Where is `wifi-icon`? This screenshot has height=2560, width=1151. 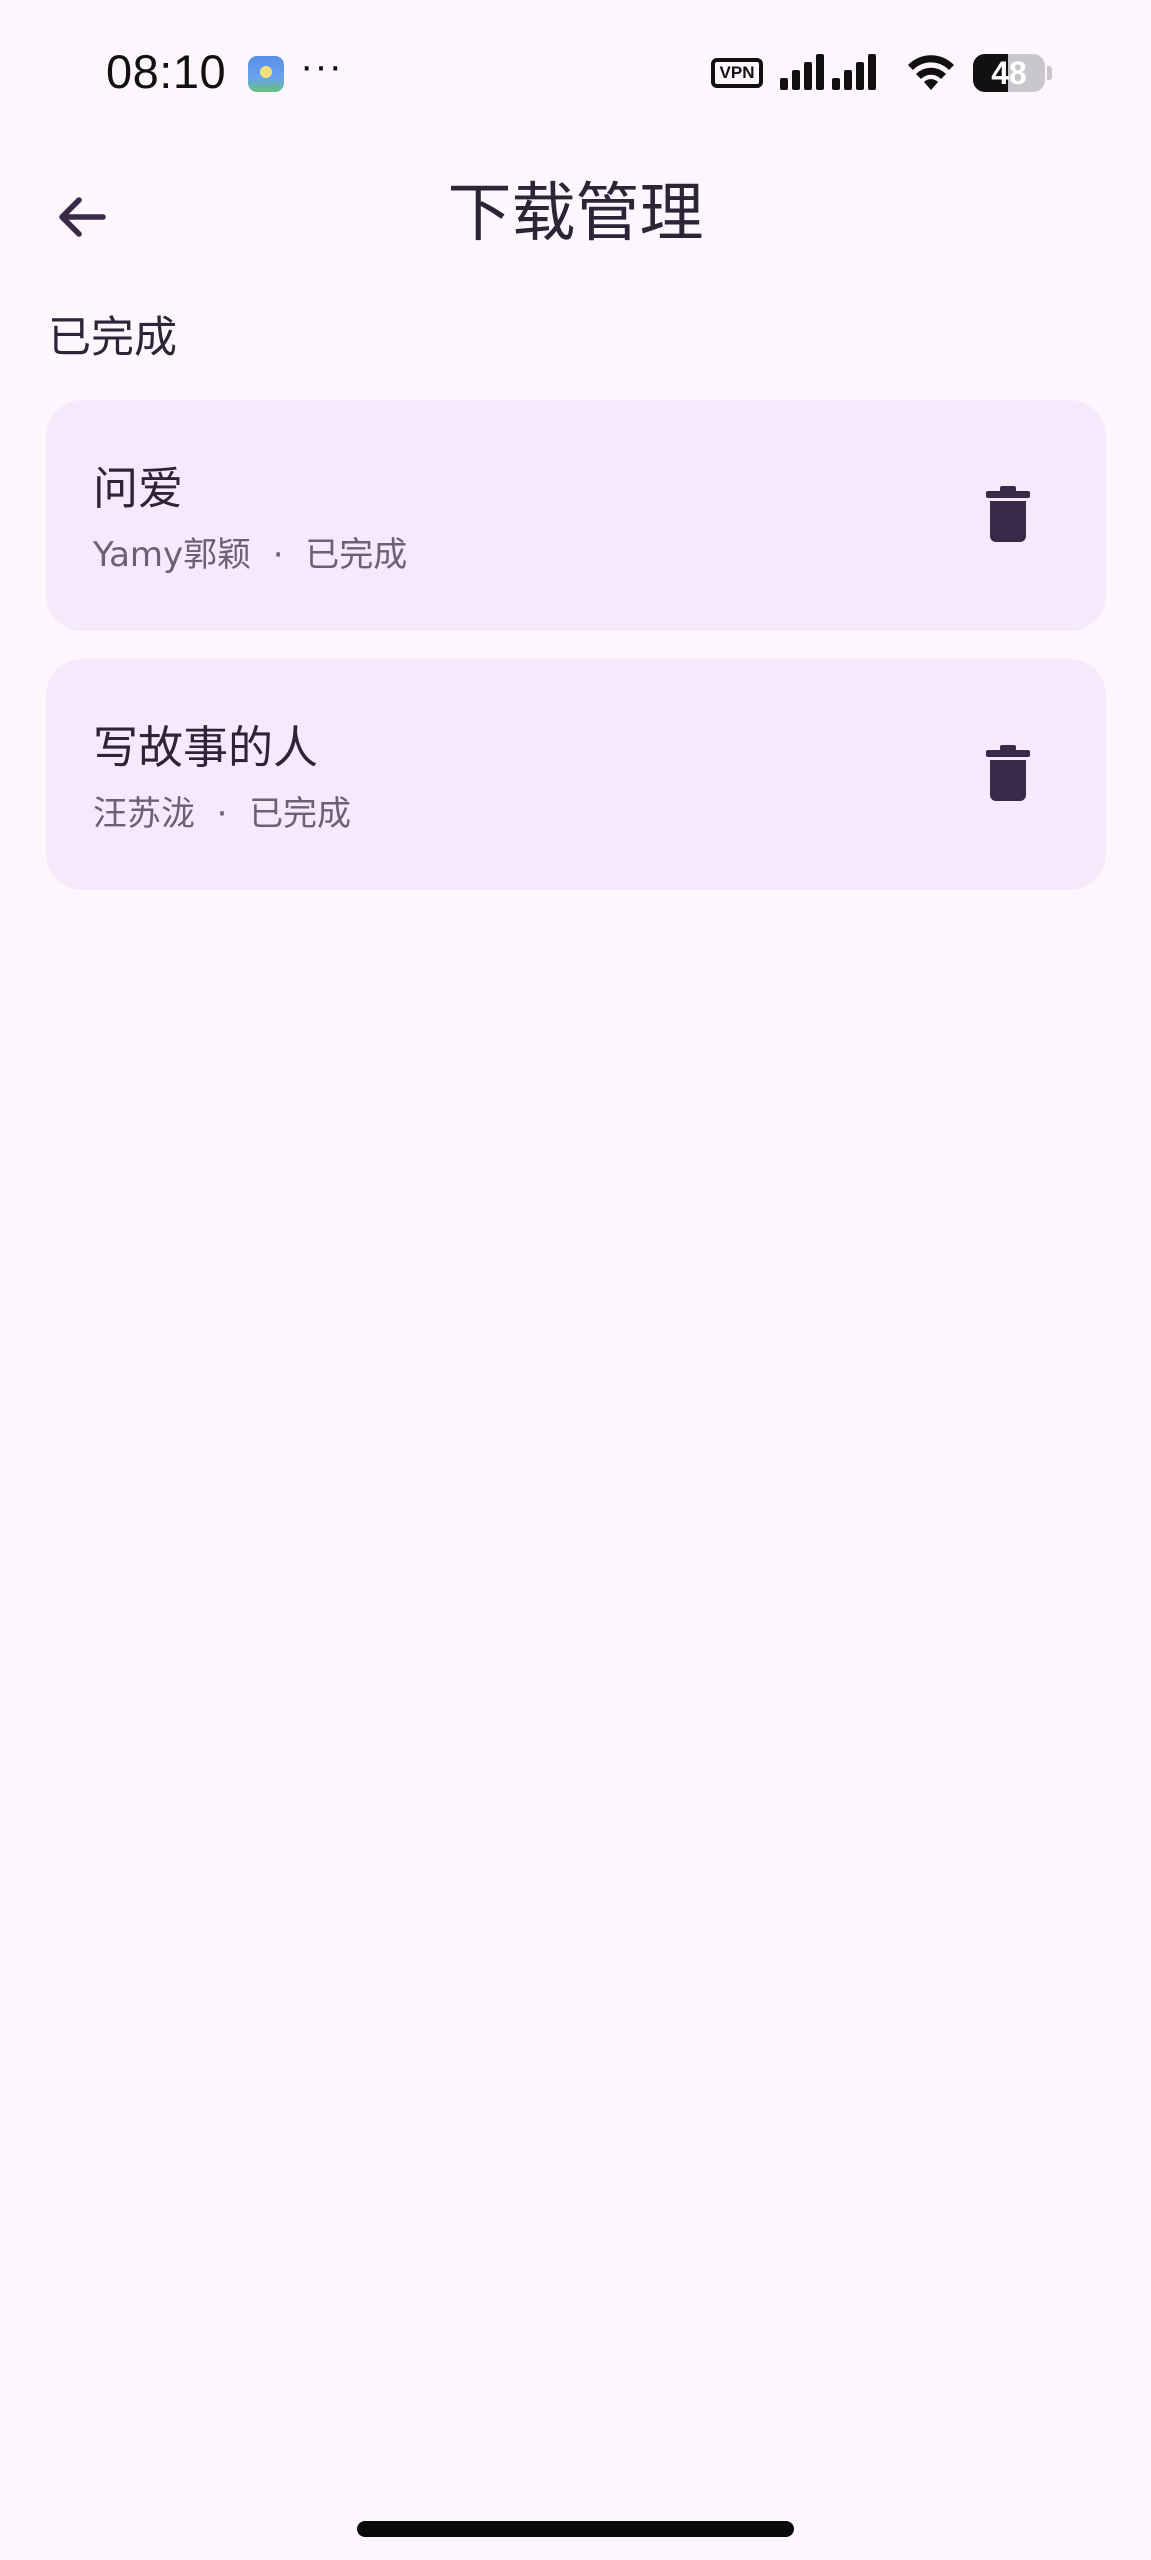 wifi-icon is located at coordinates (931, 74).